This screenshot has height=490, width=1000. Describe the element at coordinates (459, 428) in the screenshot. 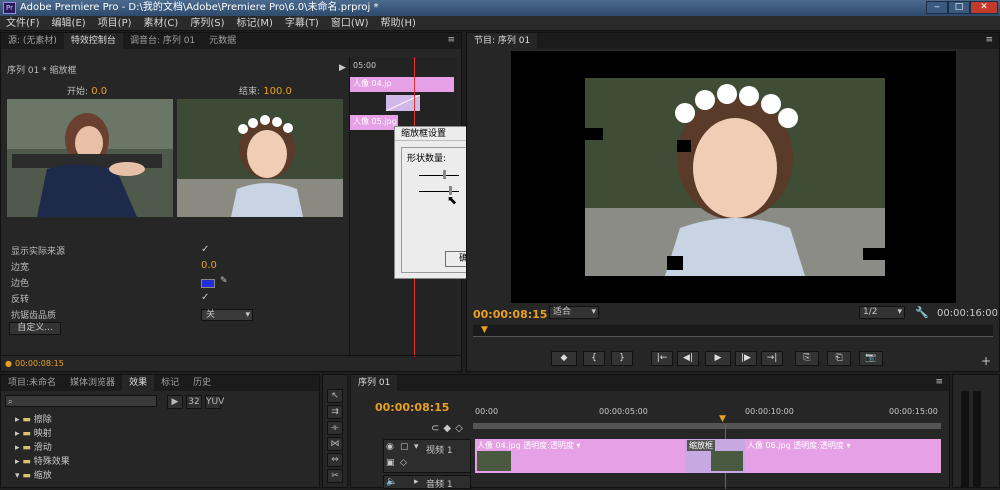

I see `keyframe-icon: ◇` at that location.